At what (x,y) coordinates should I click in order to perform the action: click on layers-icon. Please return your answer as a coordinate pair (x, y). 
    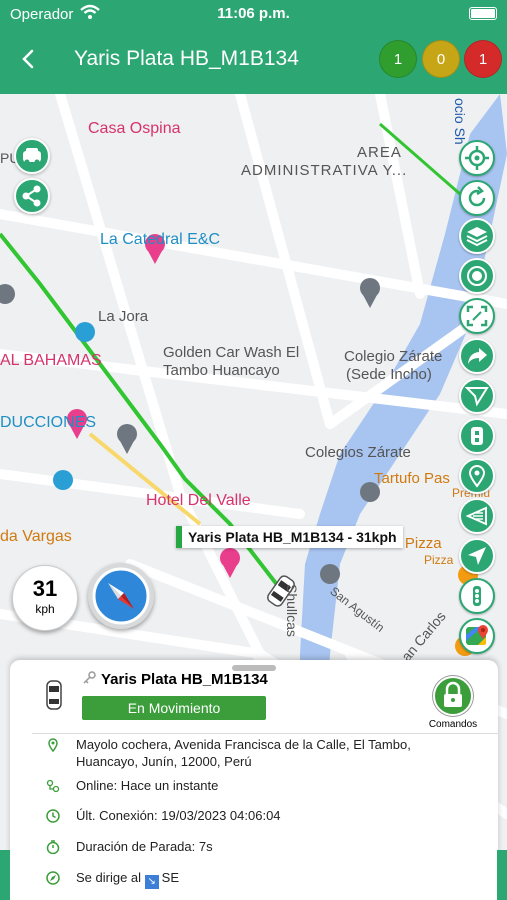
    Looking at the image, I should click on (477, 237).